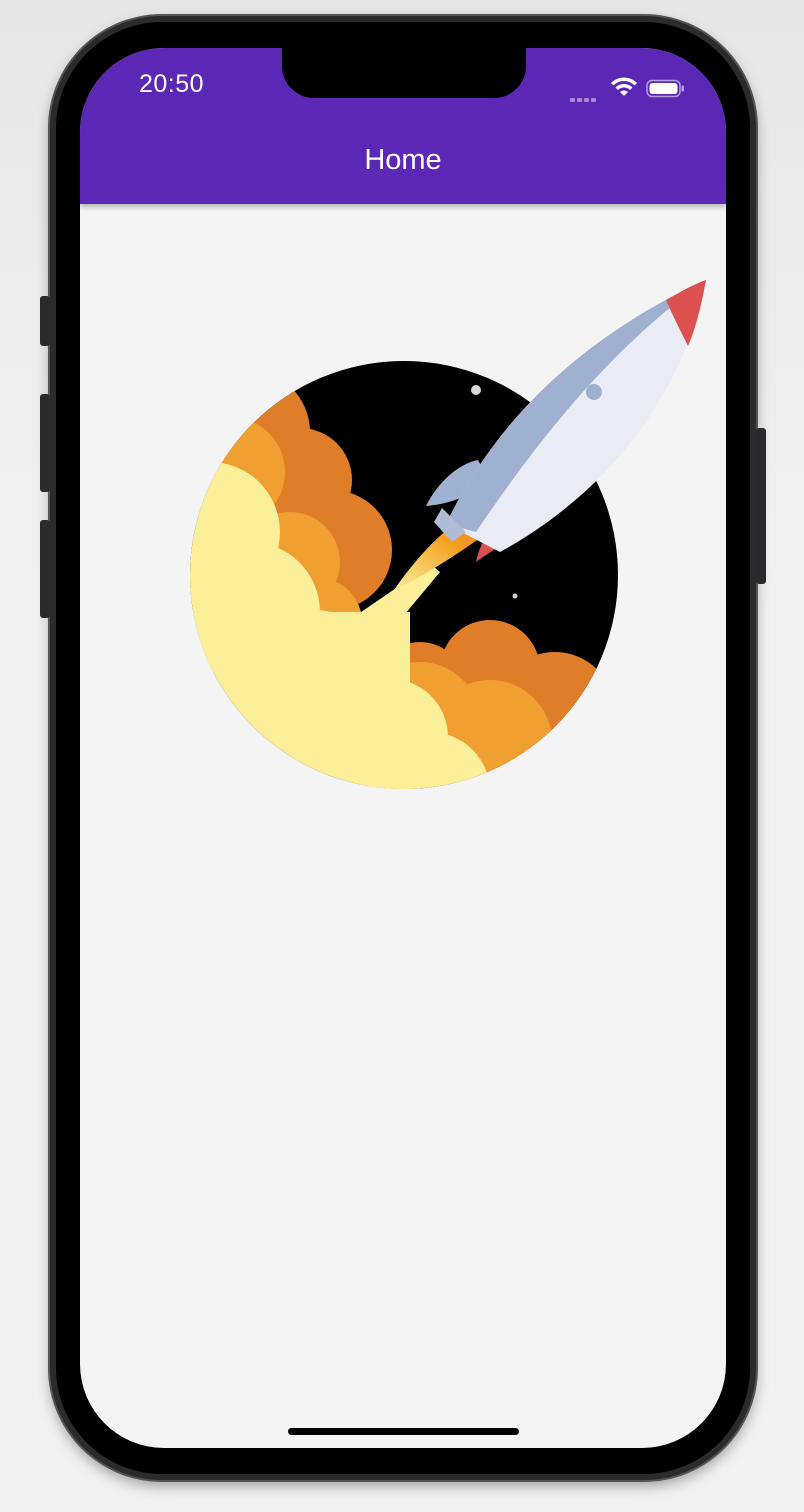 This screenshot has width=804, height=1512. What do you see at coordinates (761, 506) in the screenshot?
I see `power-button` at bounding box center [761, 506].